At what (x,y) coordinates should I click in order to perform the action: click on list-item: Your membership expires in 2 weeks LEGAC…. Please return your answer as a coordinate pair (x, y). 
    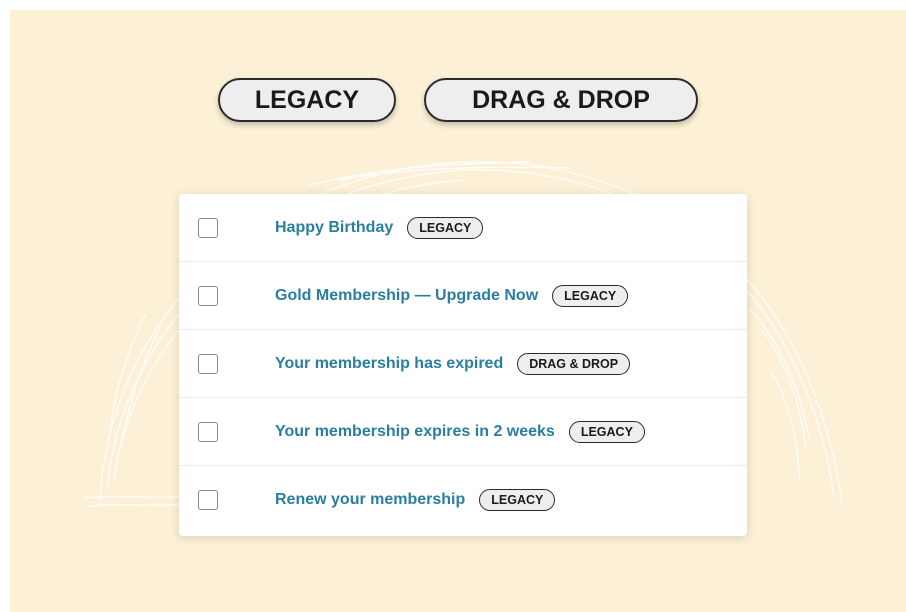
    Looking at the image, I should click on (463, 432).